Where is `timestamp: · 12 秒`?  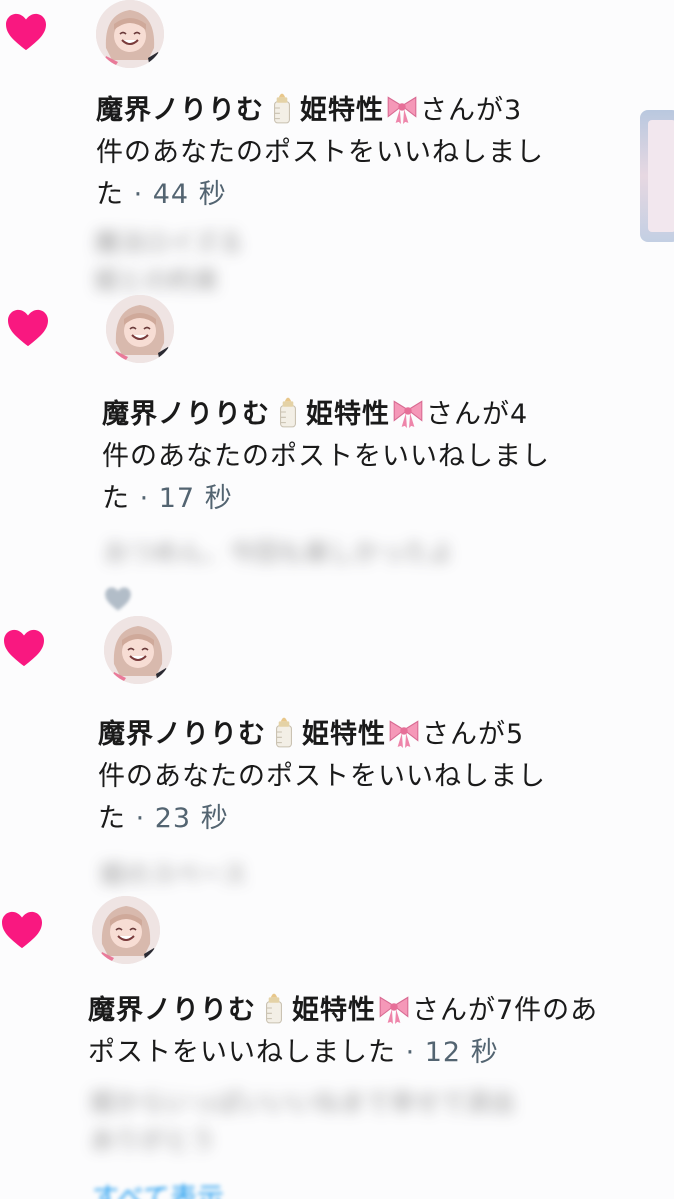
timestamp: · 12 秒 is located at coordinates (452, 1052).